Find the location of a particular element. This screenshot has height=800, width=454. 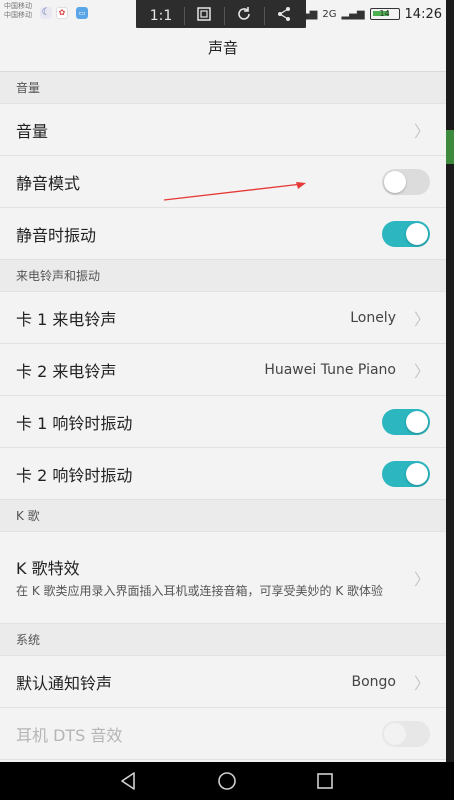

side-strip is located at coordinates (450, 381).